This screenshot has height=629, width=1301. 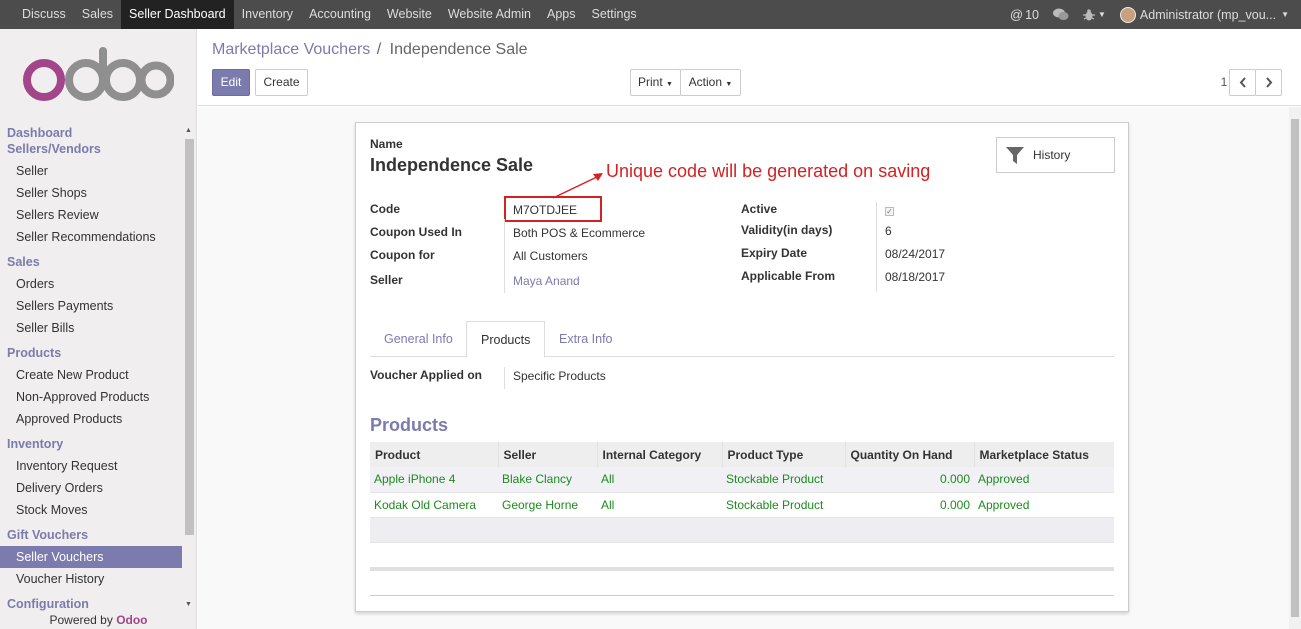 I want to click on column-header: Product, so click(x=434, y=454).